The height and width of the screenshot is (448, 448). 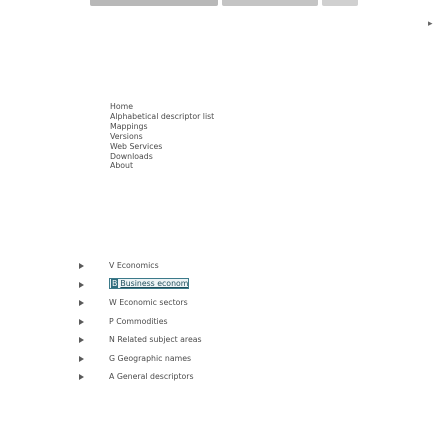 I want to click on facet-label-text: Economic sectors, so click(x=153, y=302).